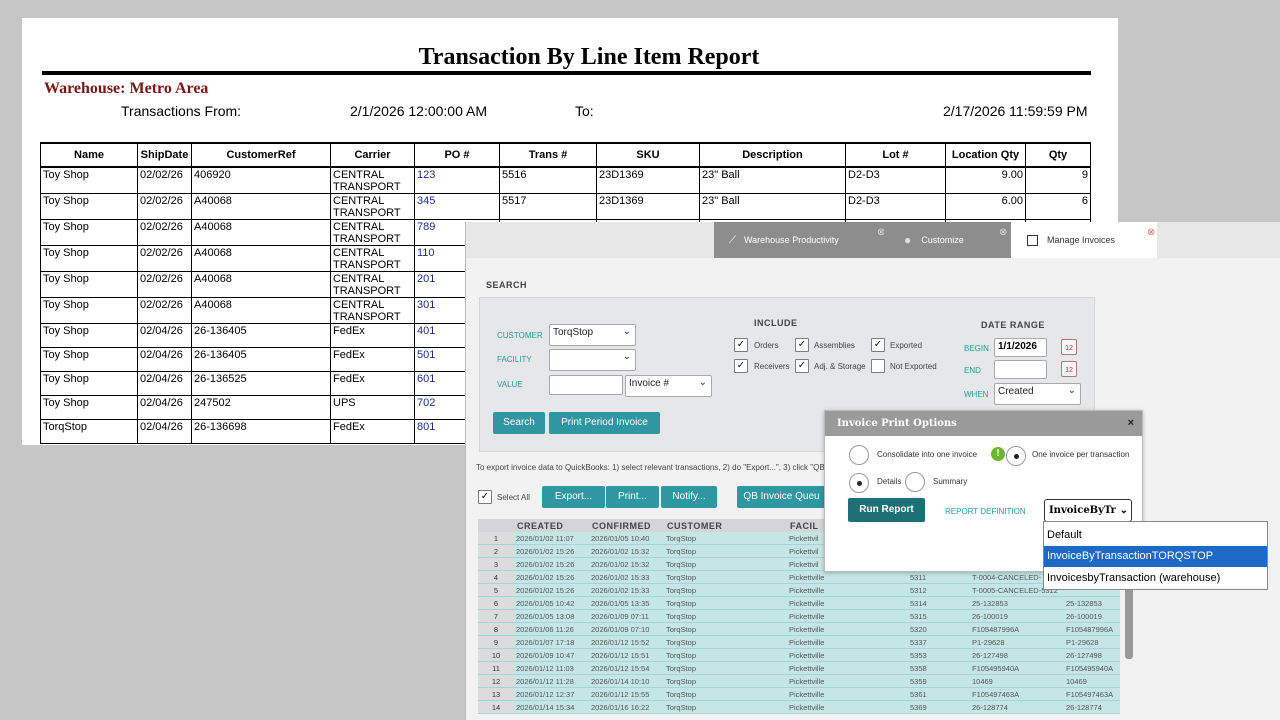 This screenshot has height=720, width=1280. What do you see at coordinates (1155, 564) in the screenshot?
I see `dropdown-option-invoicebytransaction-torqstop: InvoiceByTransactionTORQSTOP (TorqStop)` at bounding box center [1155, 564].